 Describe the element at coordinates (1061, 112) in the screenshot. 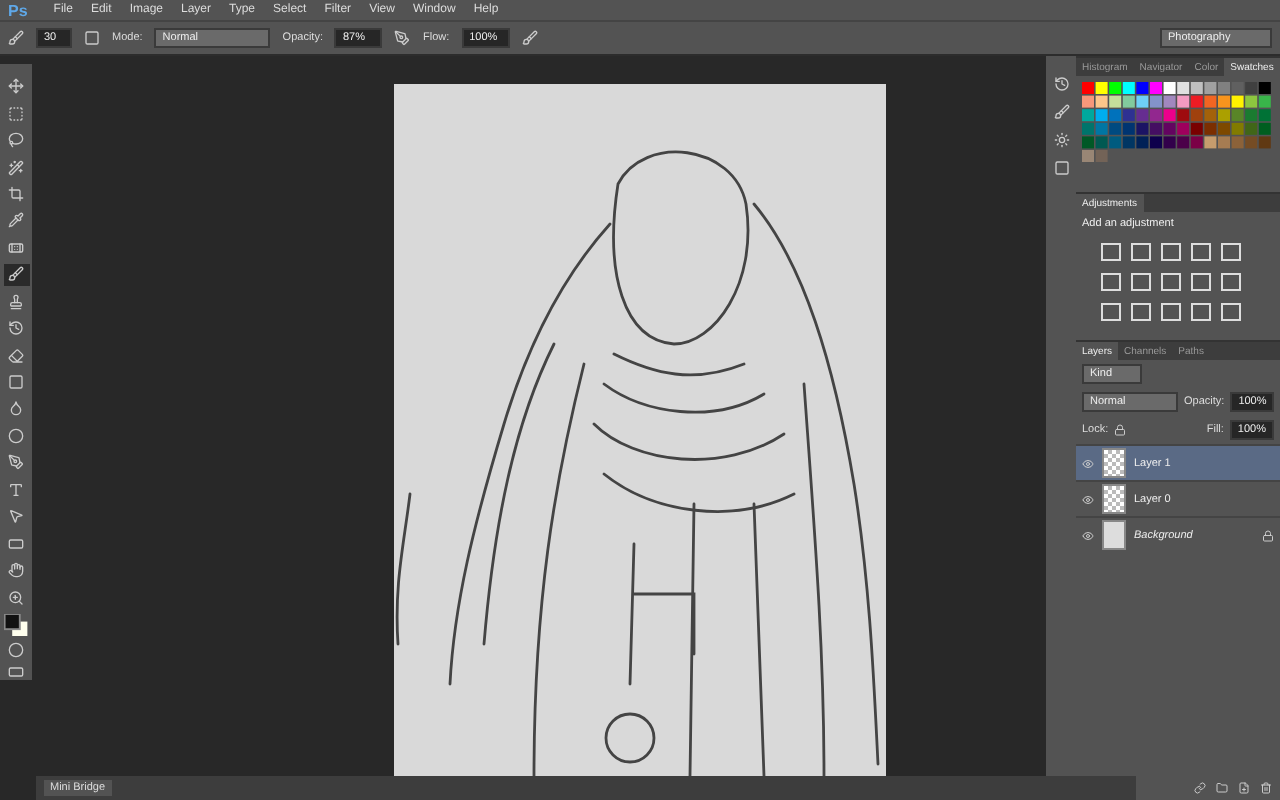

I see `brush-presets-icon` at that location.